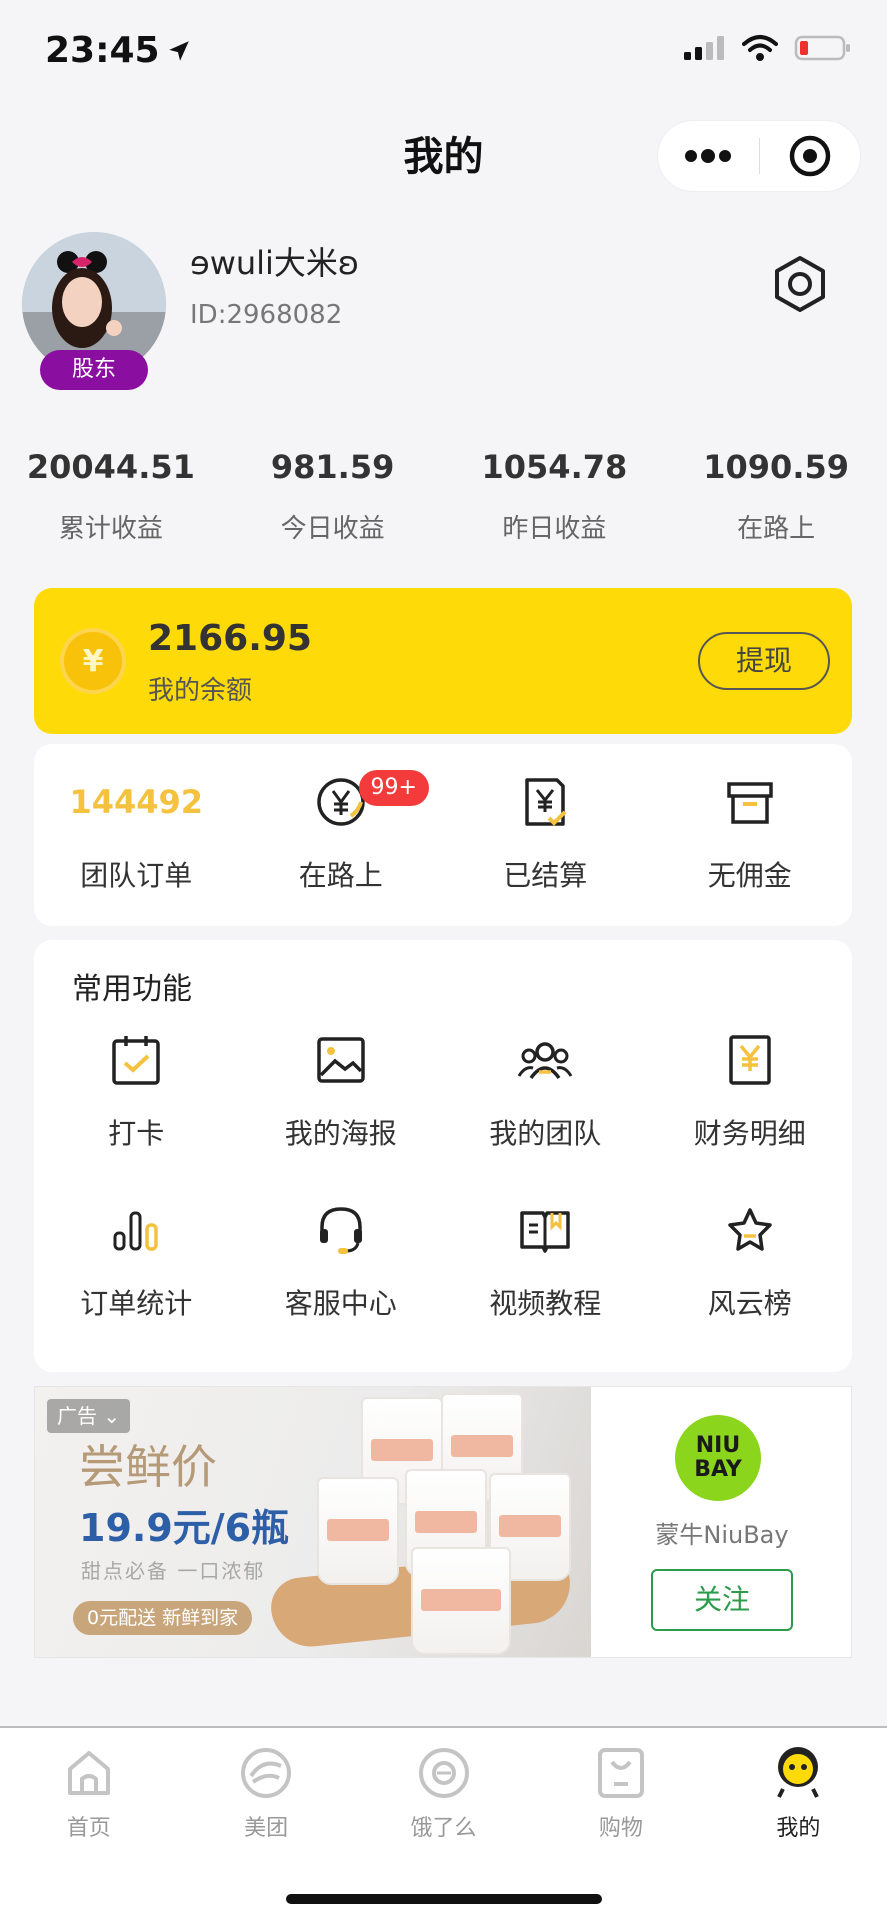 Image resolution: width=887 pixels, height=1920 pixels. I want to click on status-time-text: 23:45, so click(102, 50).